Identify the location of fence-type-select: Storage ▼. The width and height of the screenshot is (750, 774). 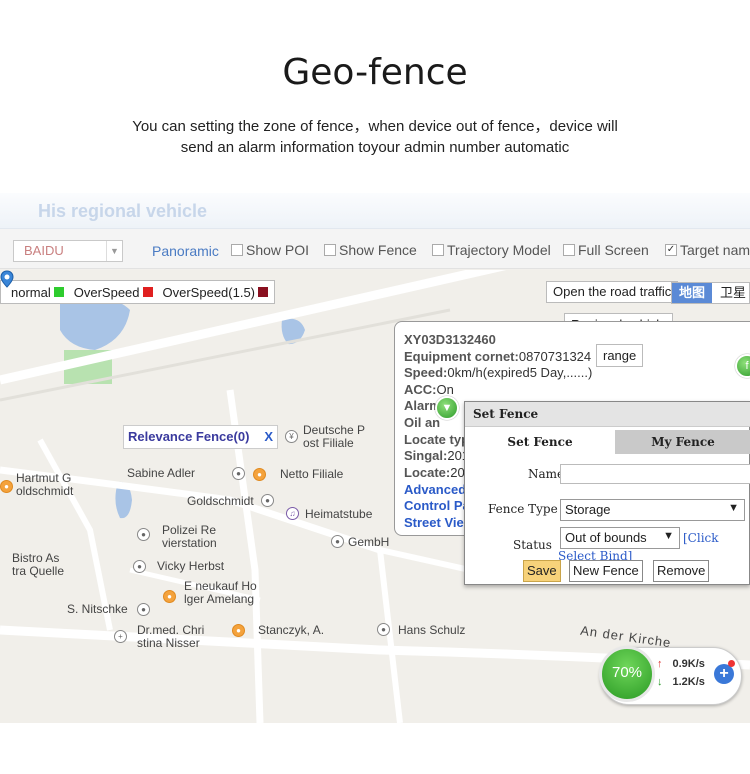
(652, 510).